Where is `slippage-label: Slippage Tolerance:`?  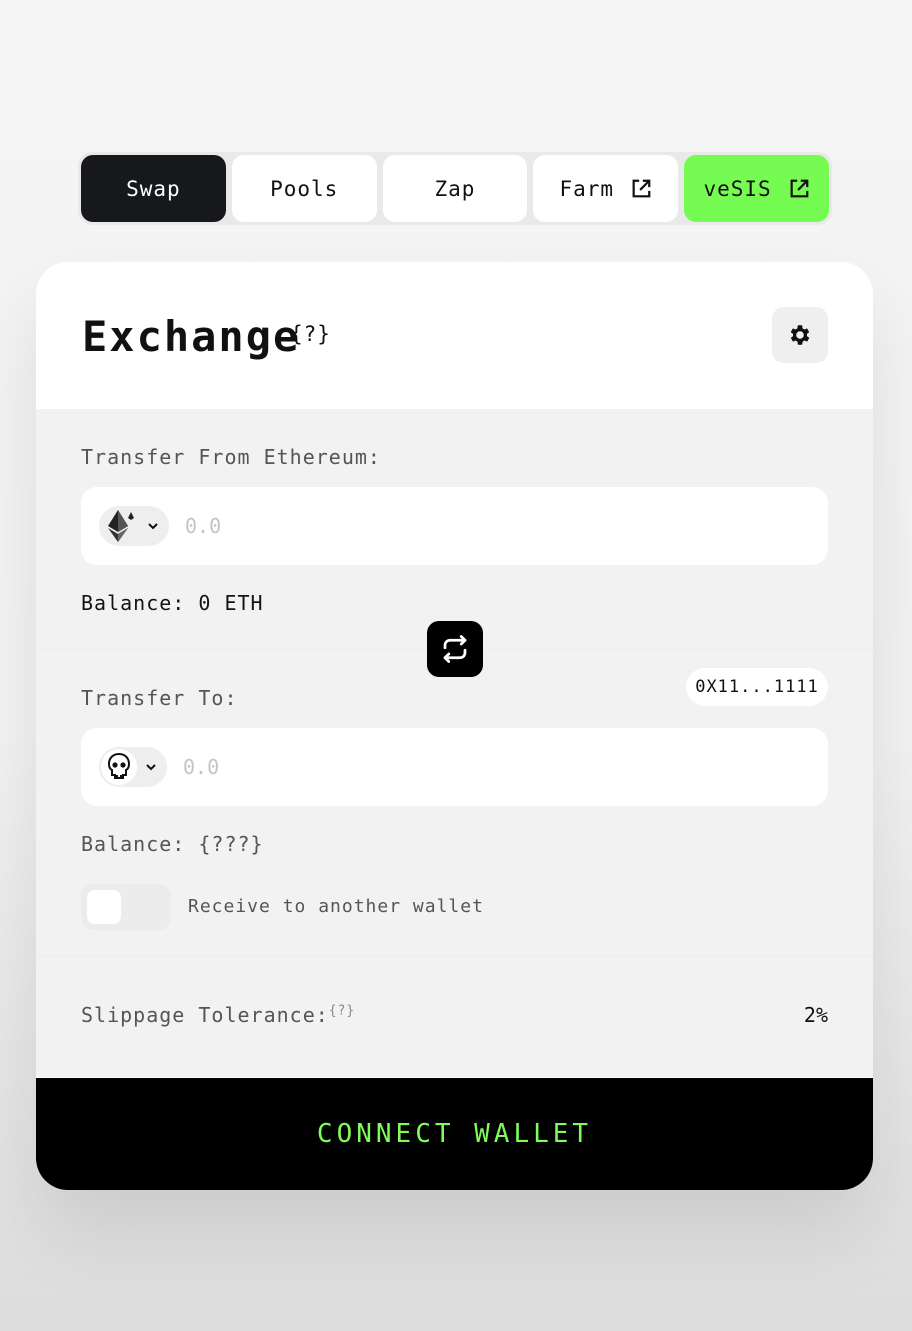
slippage-label: Slippage Tolerance: is located at coordinates (205, 1015).